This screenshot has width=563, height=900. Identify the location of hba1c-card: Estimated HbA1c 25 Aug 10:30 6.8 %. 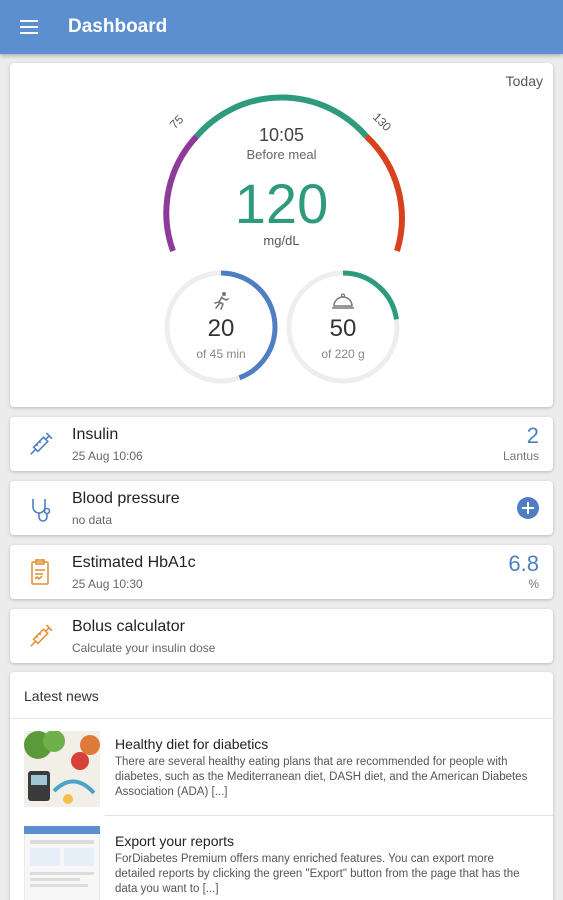
(281, 572).